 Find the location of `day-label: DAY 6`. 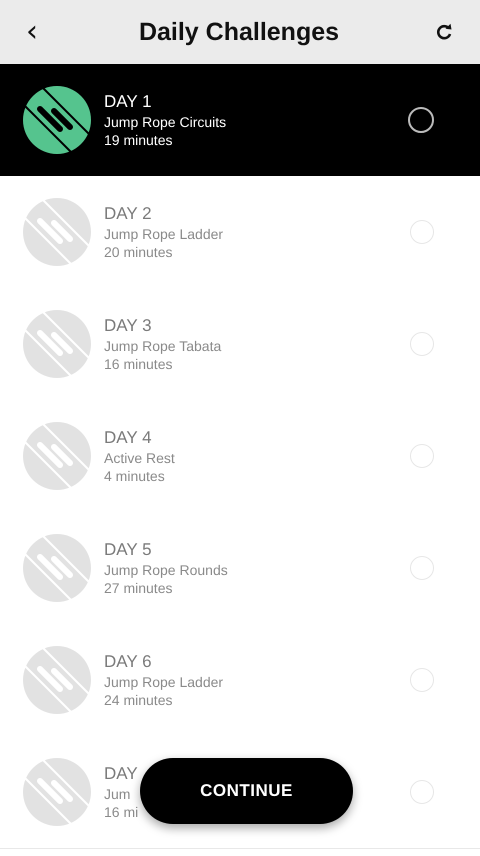

day-label: DAY 6 is located at coordinates (128, 662).